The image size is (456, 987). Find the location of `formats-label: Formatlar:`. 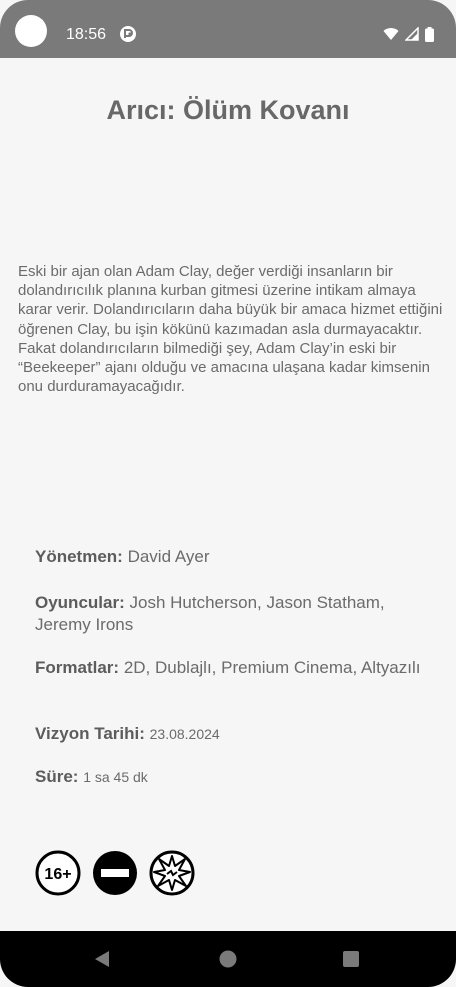

formats-label: Formatlar: is located at coordinates (77, 667).